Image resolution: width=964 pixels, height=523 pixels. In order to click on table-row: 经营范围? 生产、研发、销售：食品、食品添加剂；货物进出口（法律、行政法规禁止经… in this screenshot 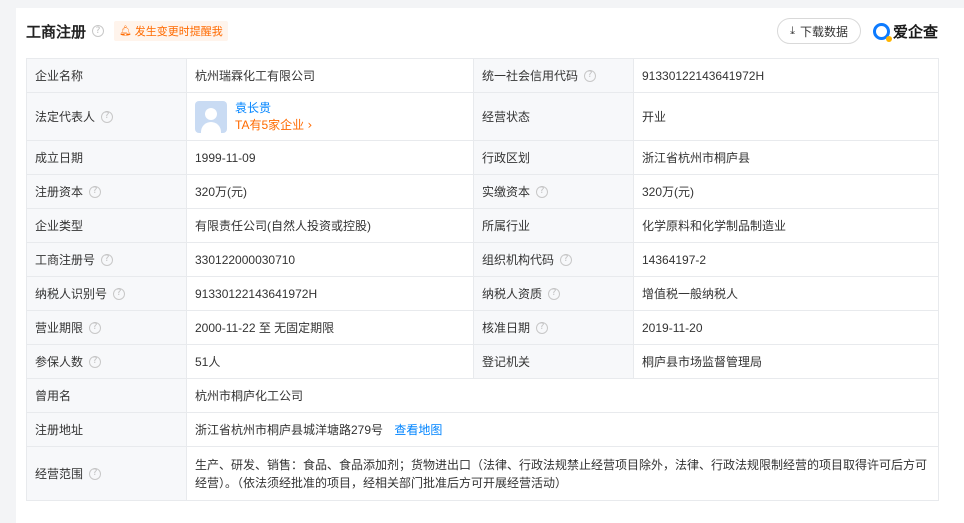, I will do `click(482, 473)`.